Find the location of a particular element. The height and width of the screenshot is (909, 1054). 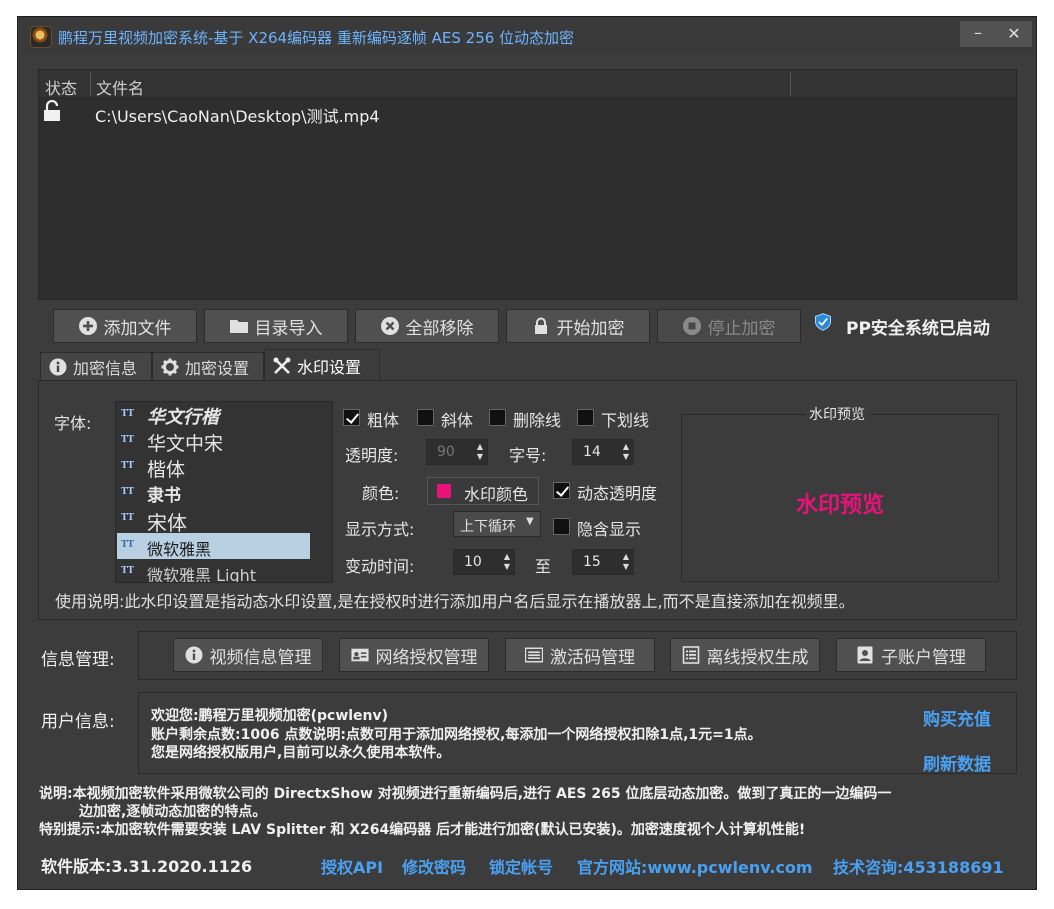

folder-icon is located at coordinates (238, 326).